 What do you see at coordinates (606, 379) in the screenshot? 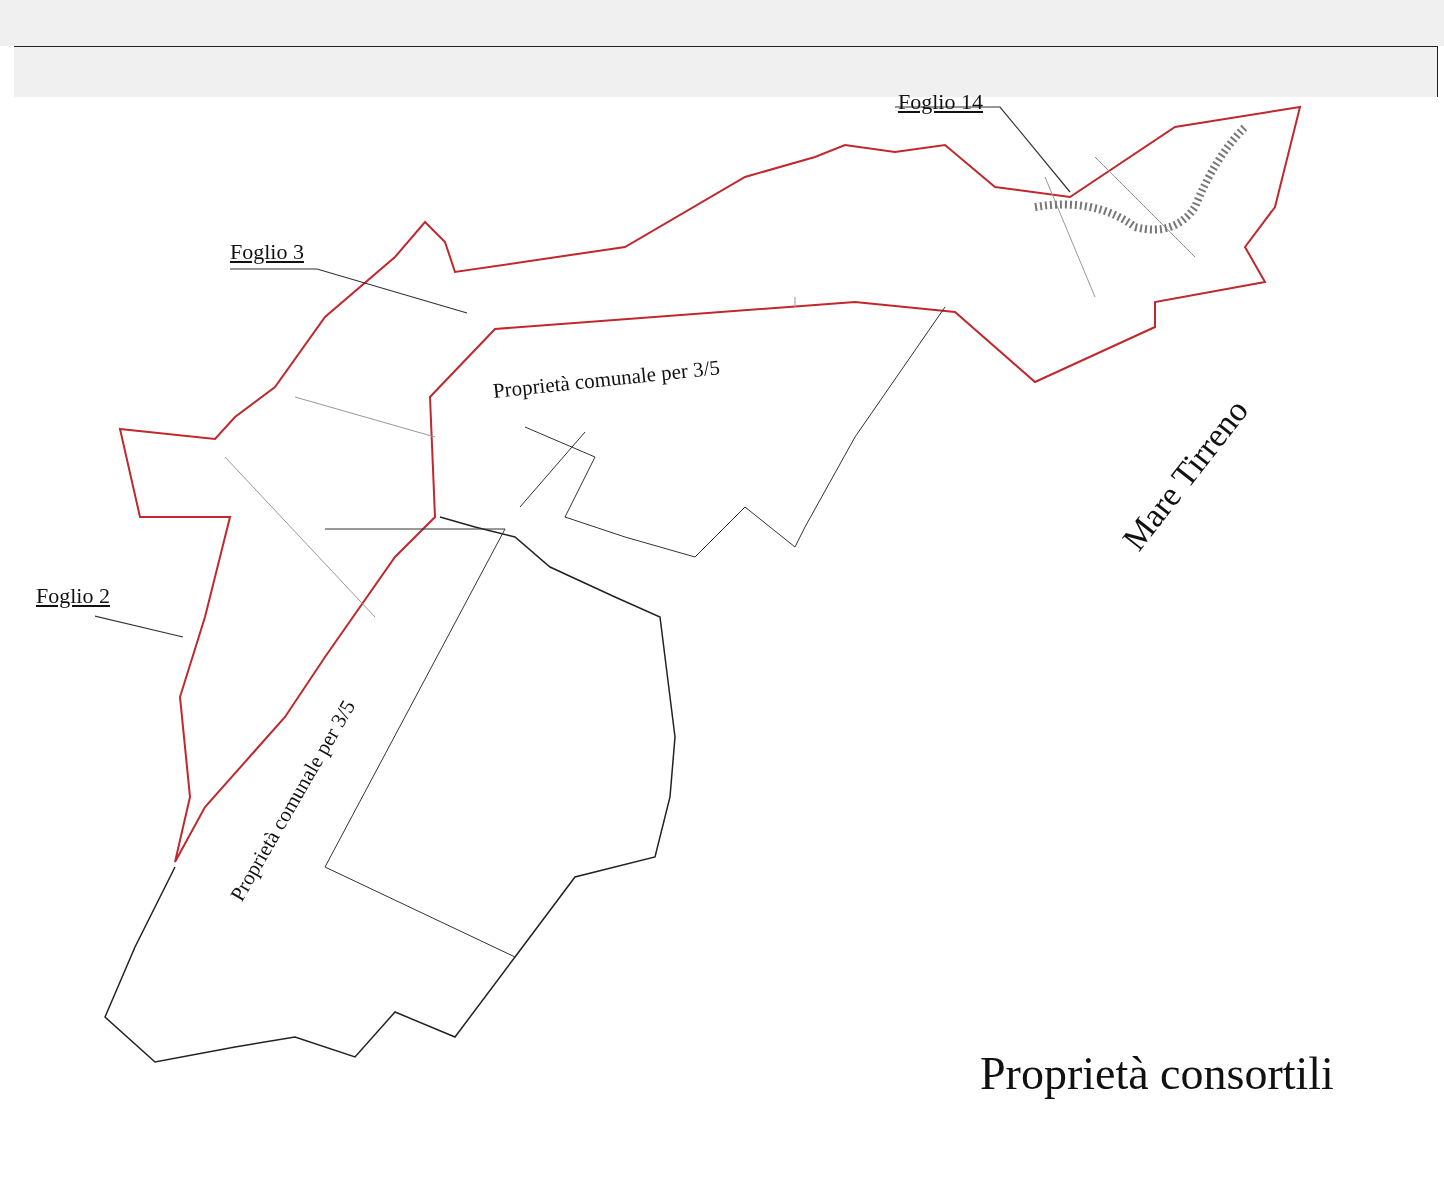
I see `area-label: Proprietà comunale per 3/5` at bounding box center [606, 379].